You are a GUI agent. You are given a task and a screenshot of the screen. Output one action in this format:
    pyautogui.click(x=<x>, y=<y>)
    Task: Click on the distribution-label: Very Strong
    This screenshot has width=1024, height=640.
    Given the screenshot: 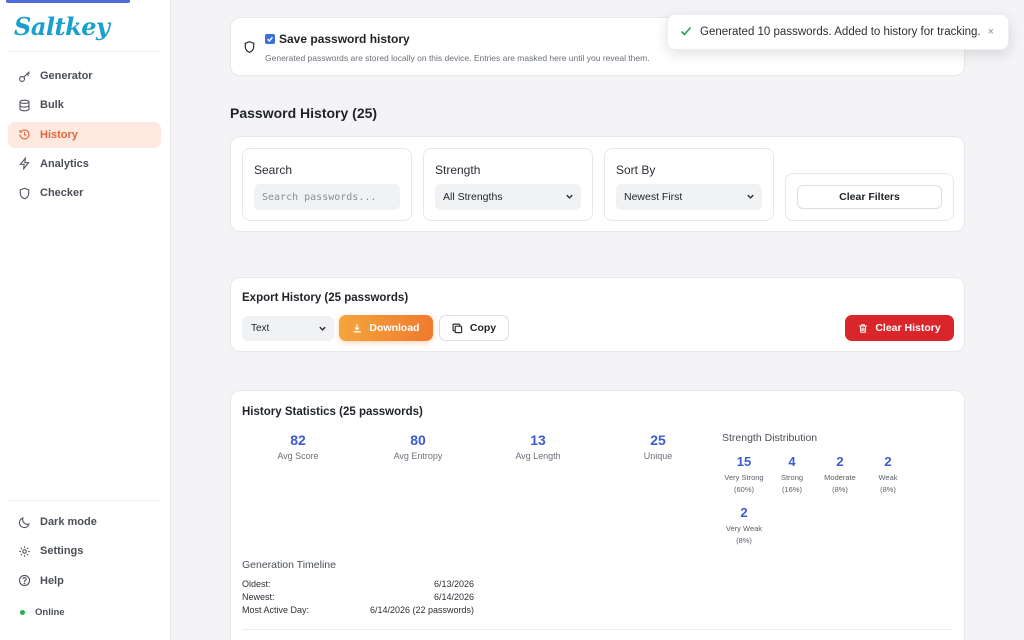 What is the action you would take?
    pyautogui.click(x=744, y=477)
    